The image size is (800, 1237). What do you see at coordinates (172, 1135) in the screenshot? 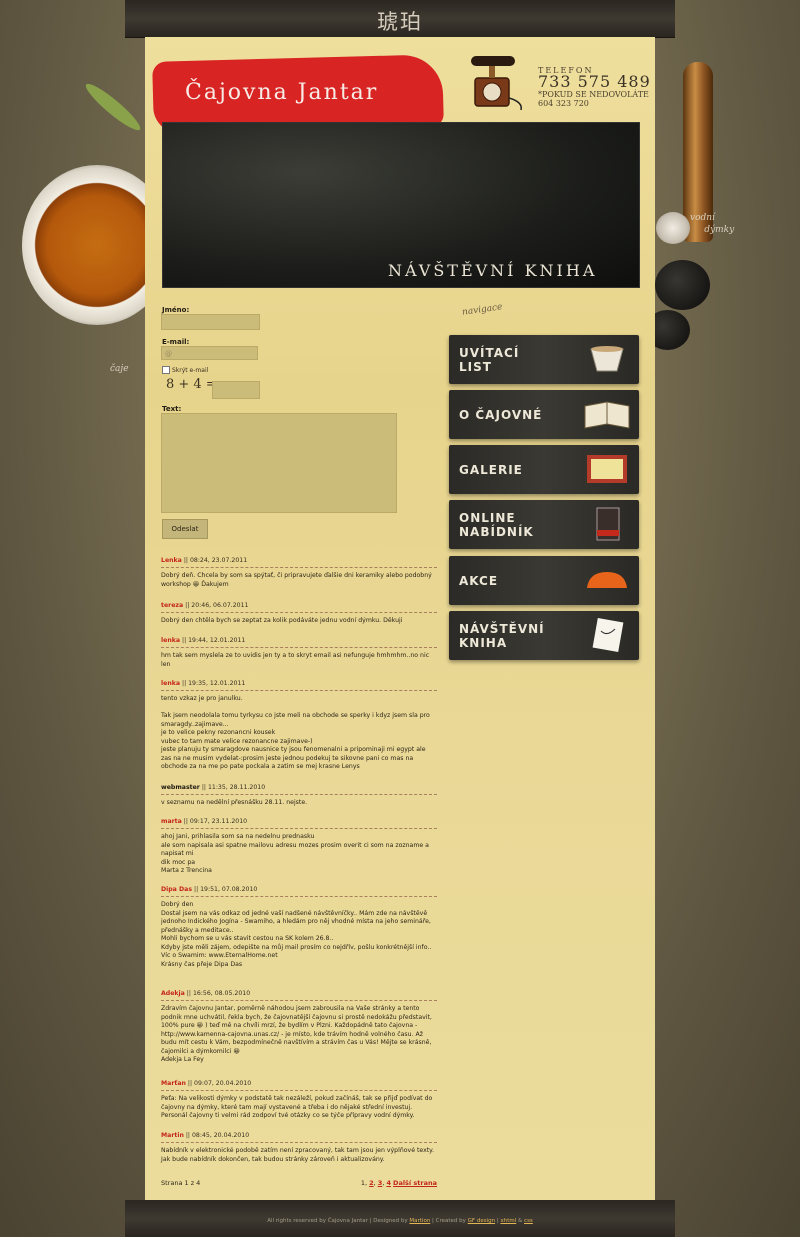
I see `entry-author: Martin` at bounding box center [172, 1135].